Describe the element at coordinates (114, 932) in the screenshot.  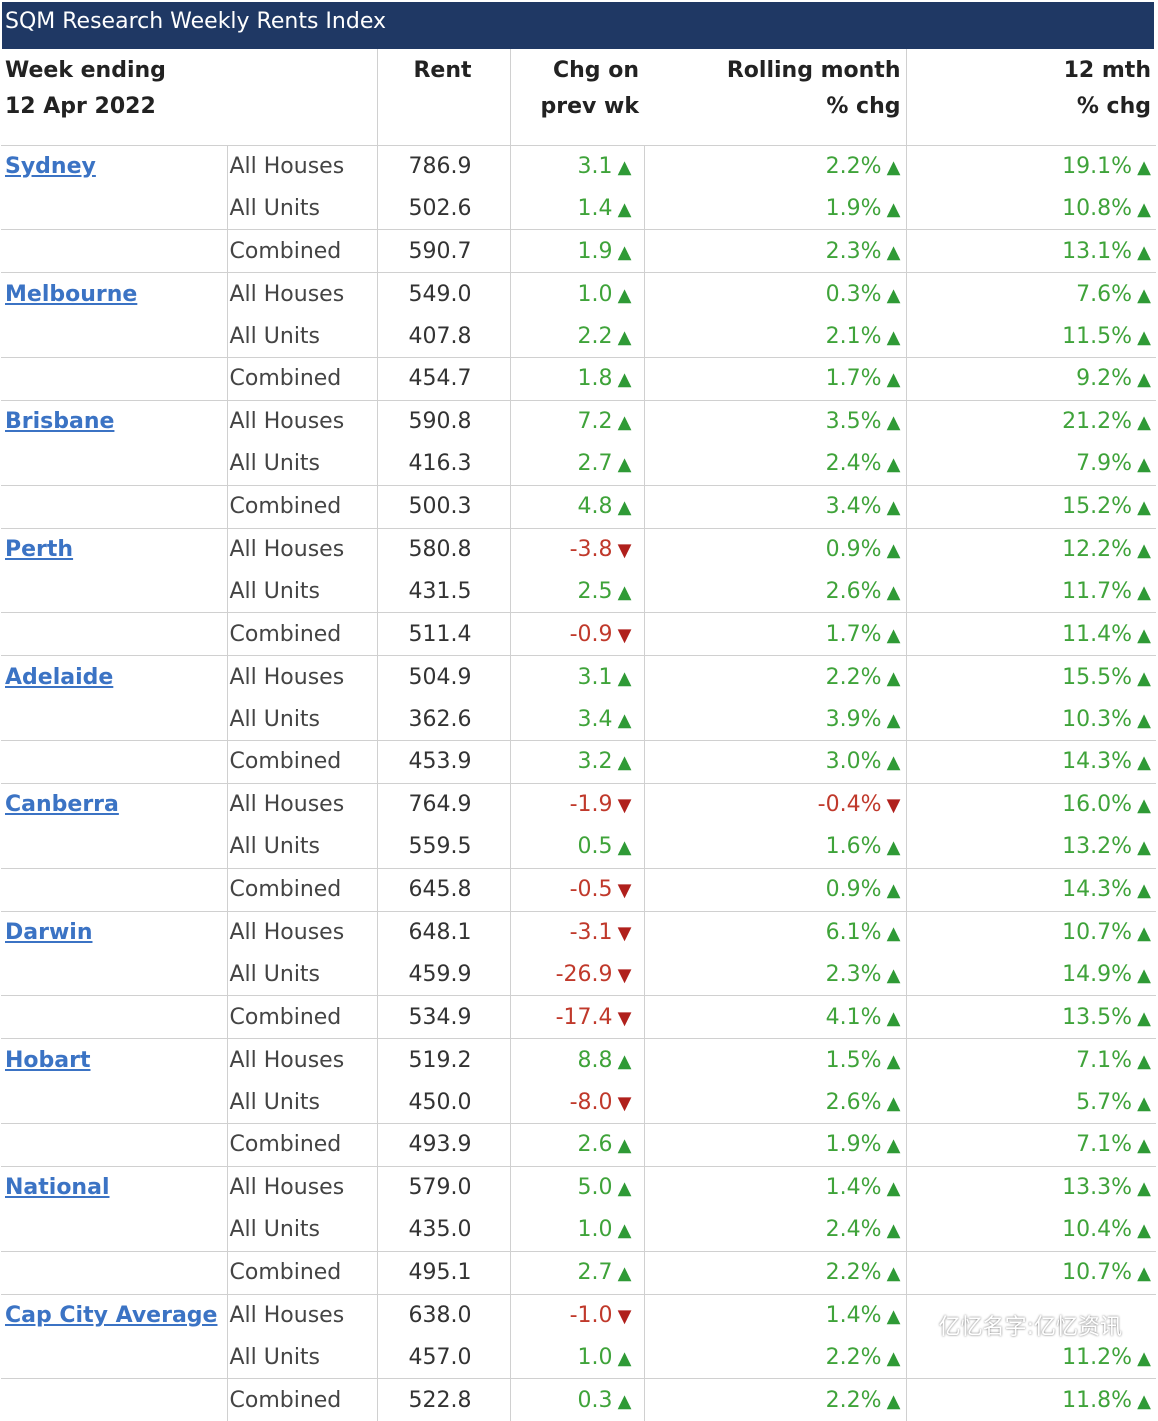
I see `city-cell: Darwin` at that location.